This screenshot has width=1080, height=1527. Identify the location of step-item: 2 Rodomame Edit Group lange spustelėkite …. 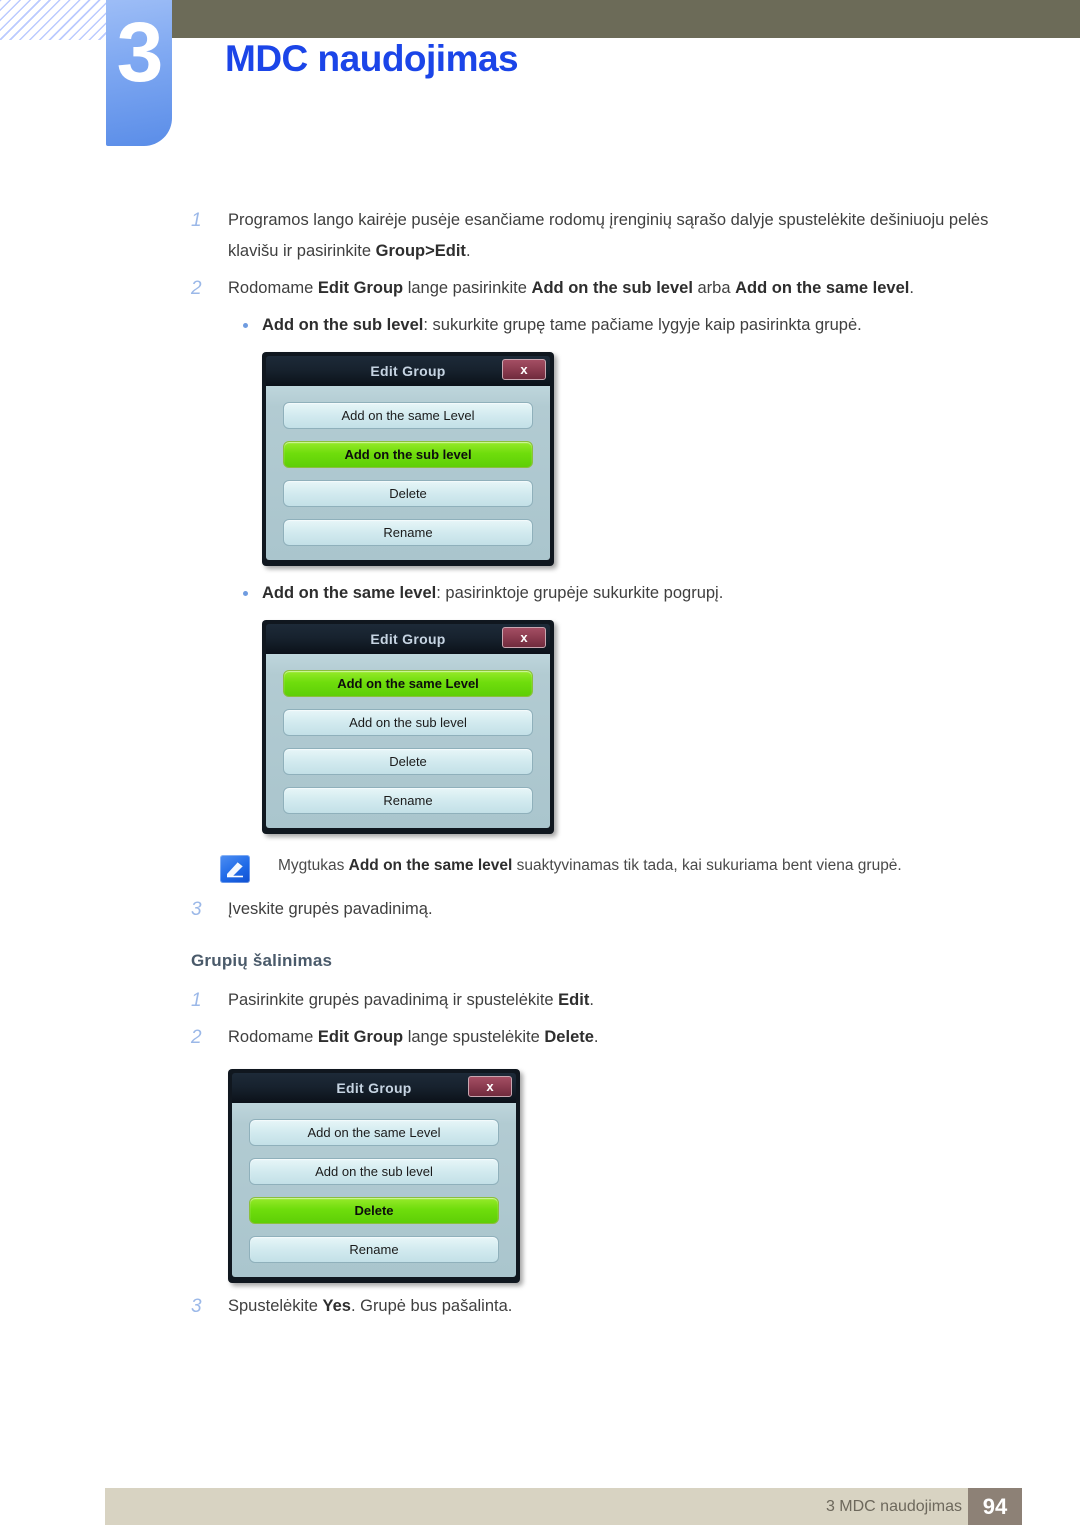
(540, 1037).